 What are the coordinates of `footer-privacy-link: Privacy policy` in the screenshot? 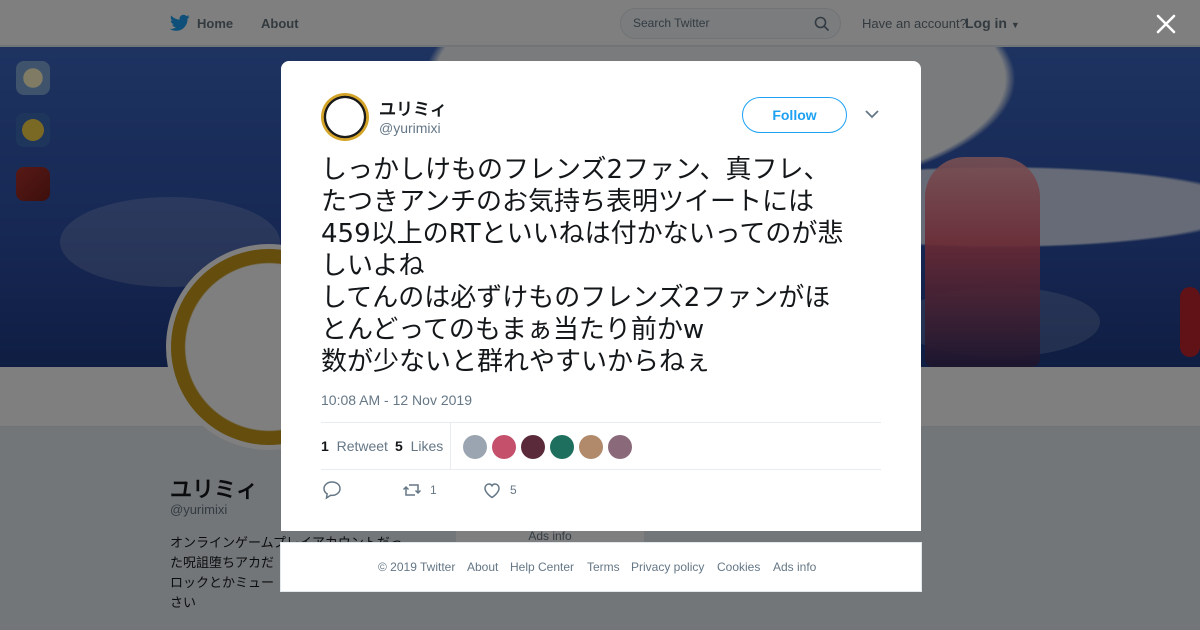 It's located at (667, 567).